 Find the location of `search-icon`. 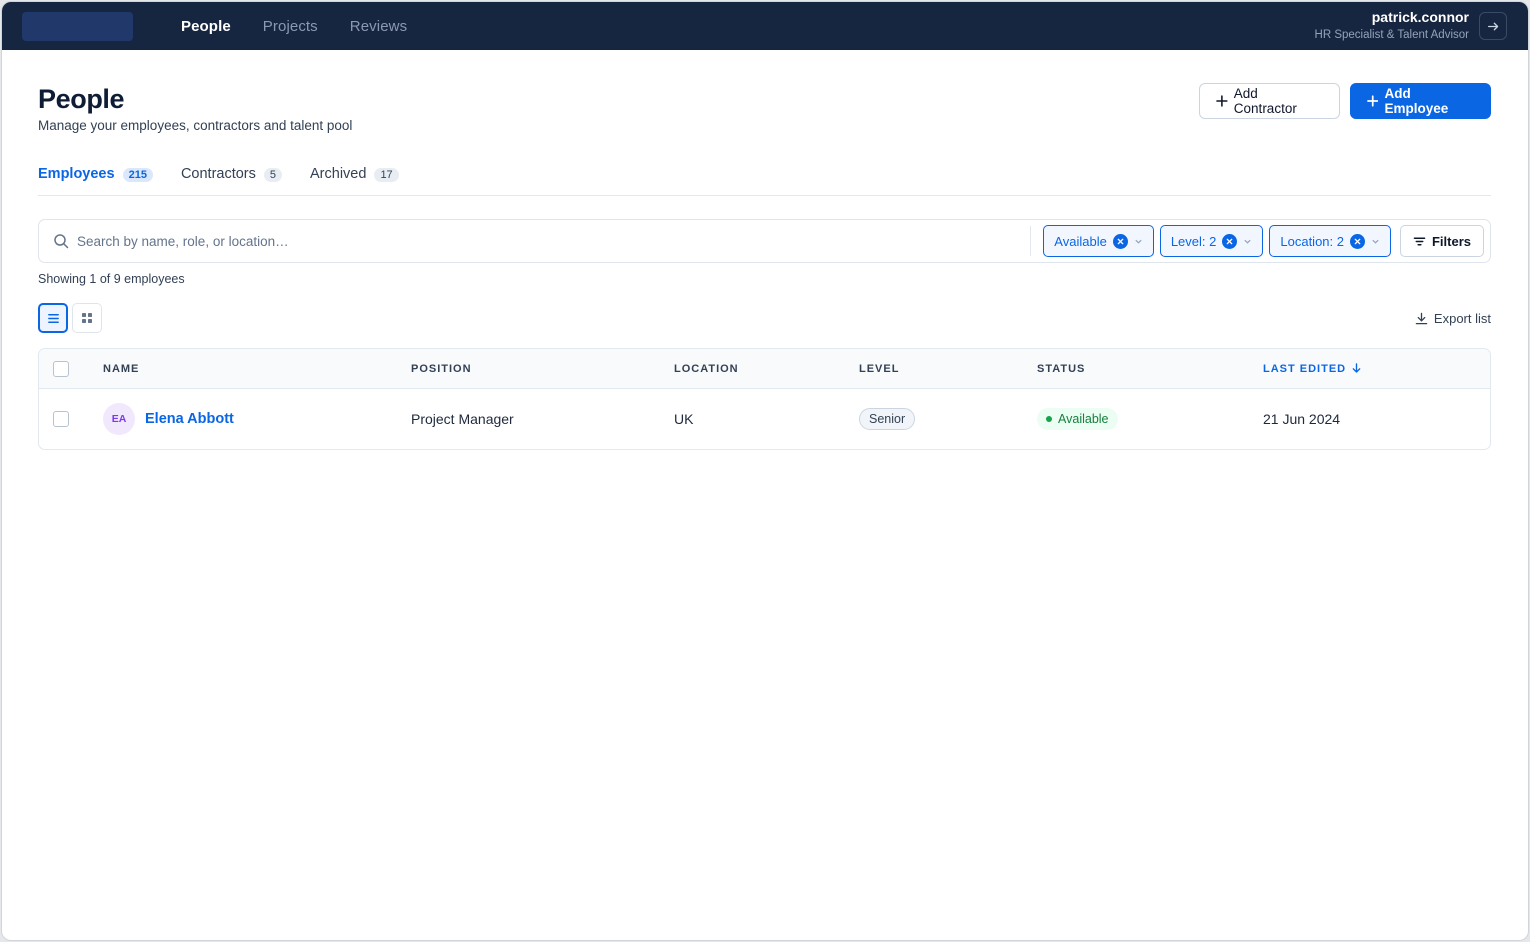

search-icon is located at coordinates (61, 241).